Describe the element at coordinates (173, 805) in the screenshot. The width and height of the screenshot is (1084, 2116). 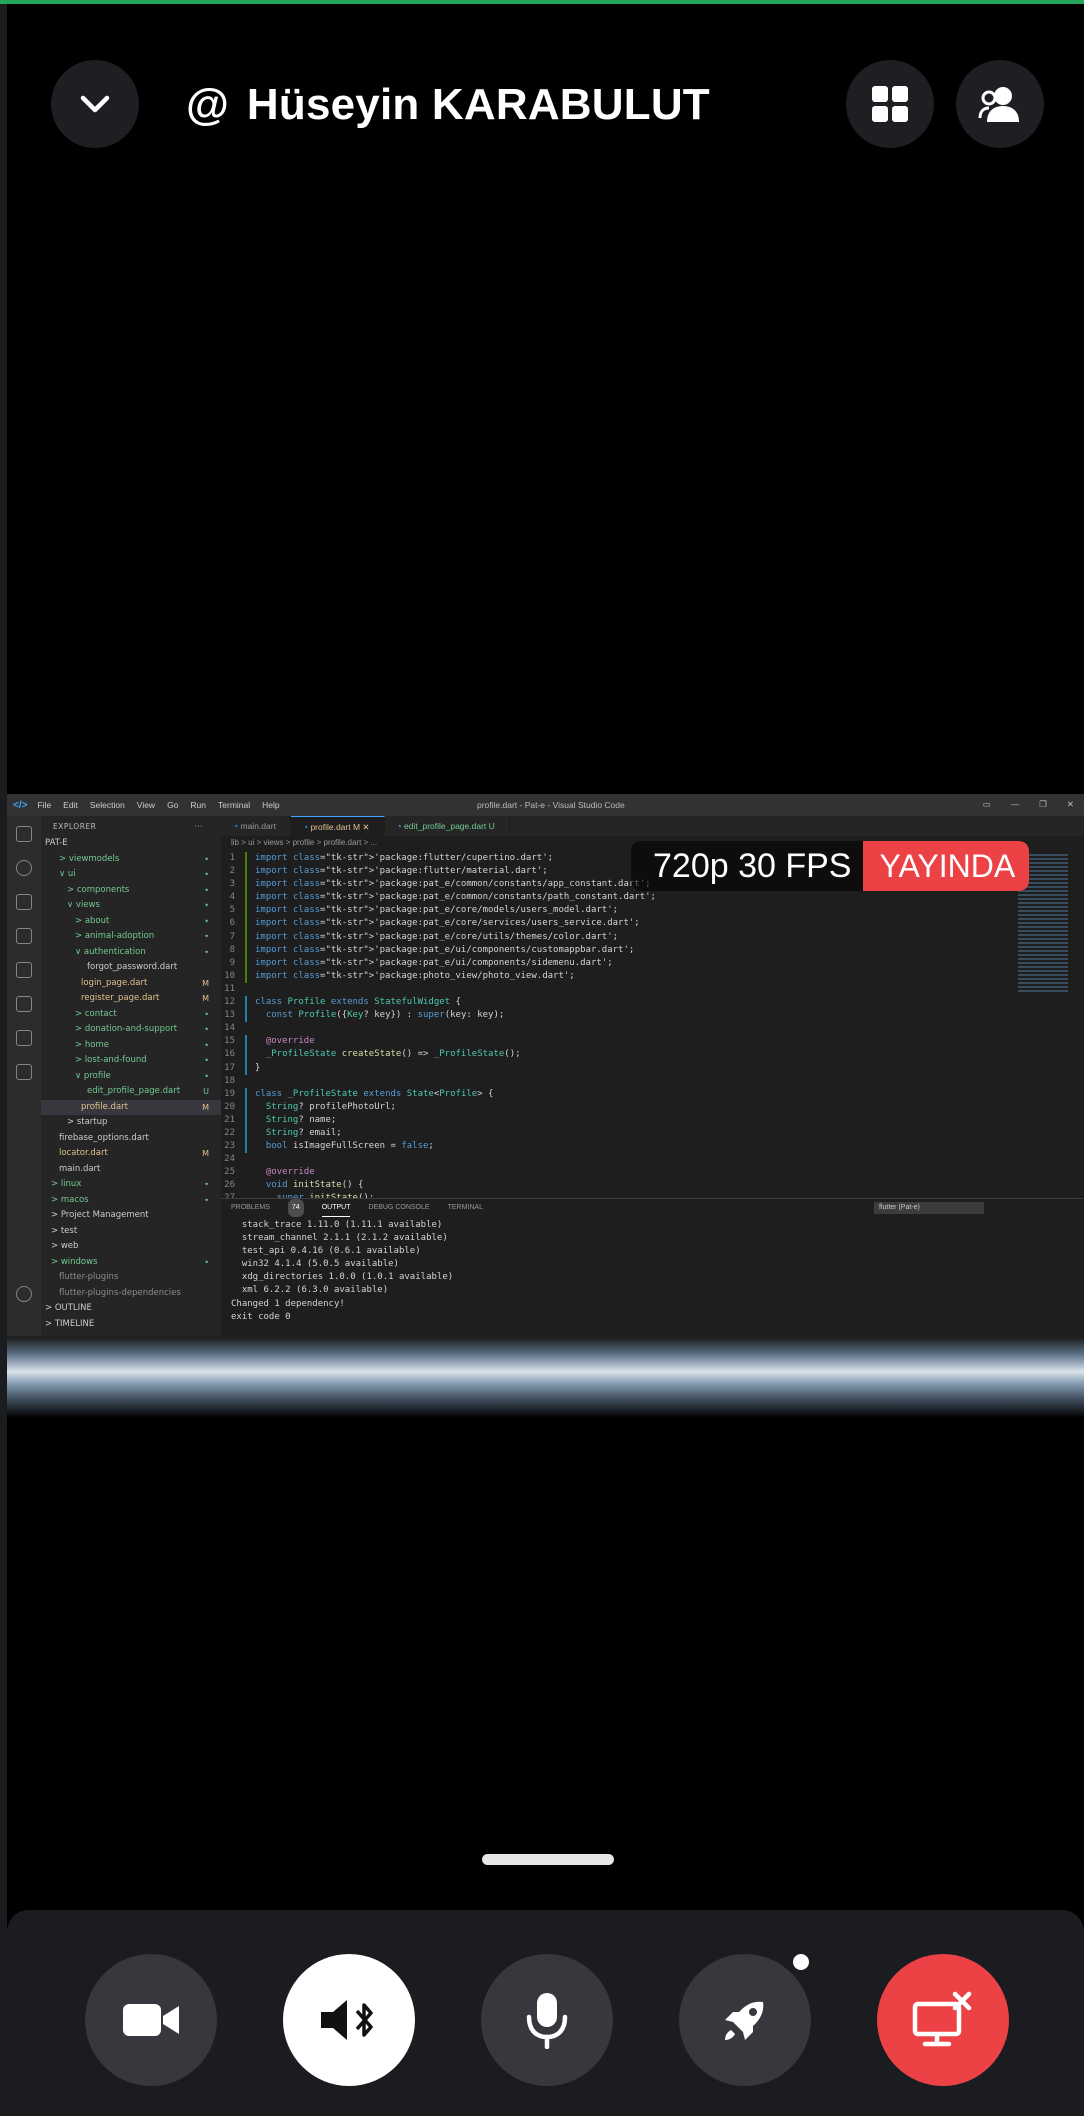
I see `menu-item: Go` at that location.